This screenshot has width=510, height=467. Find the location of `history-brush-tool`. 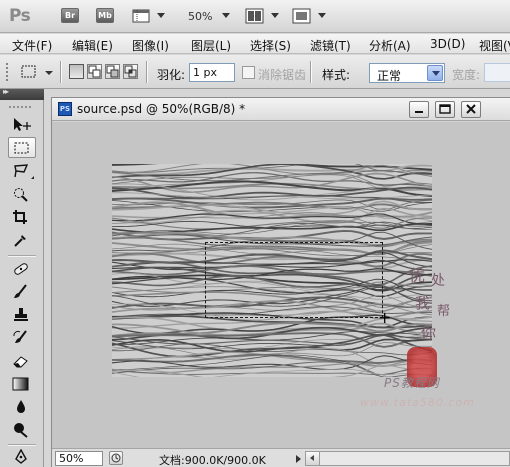

history-brush-tool is located at coordinates (22, 337).